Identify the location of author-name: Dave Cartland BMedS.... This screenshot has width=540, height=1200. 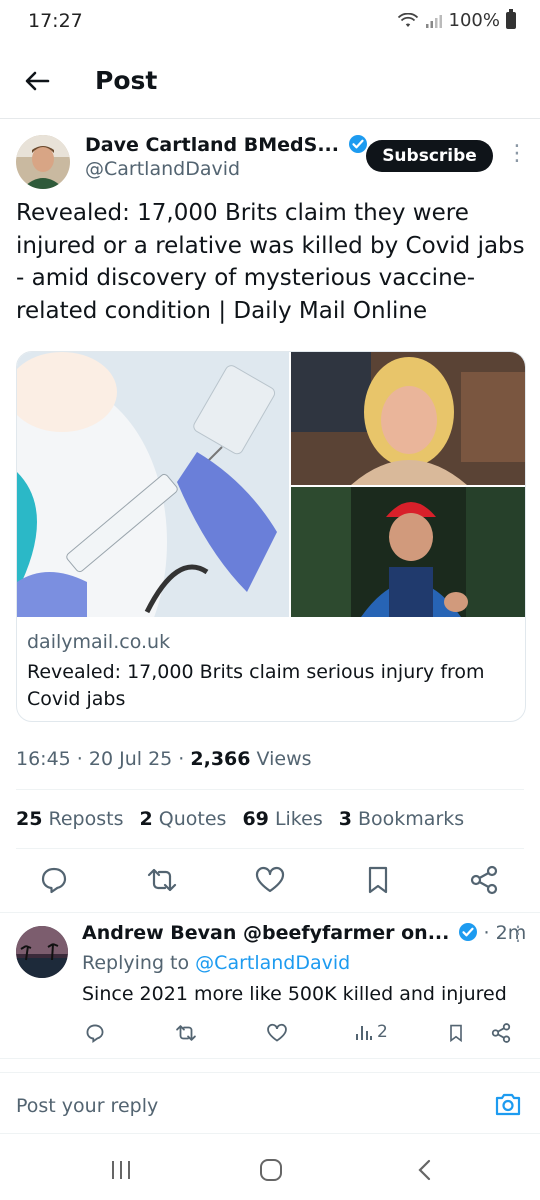
(212, 145).